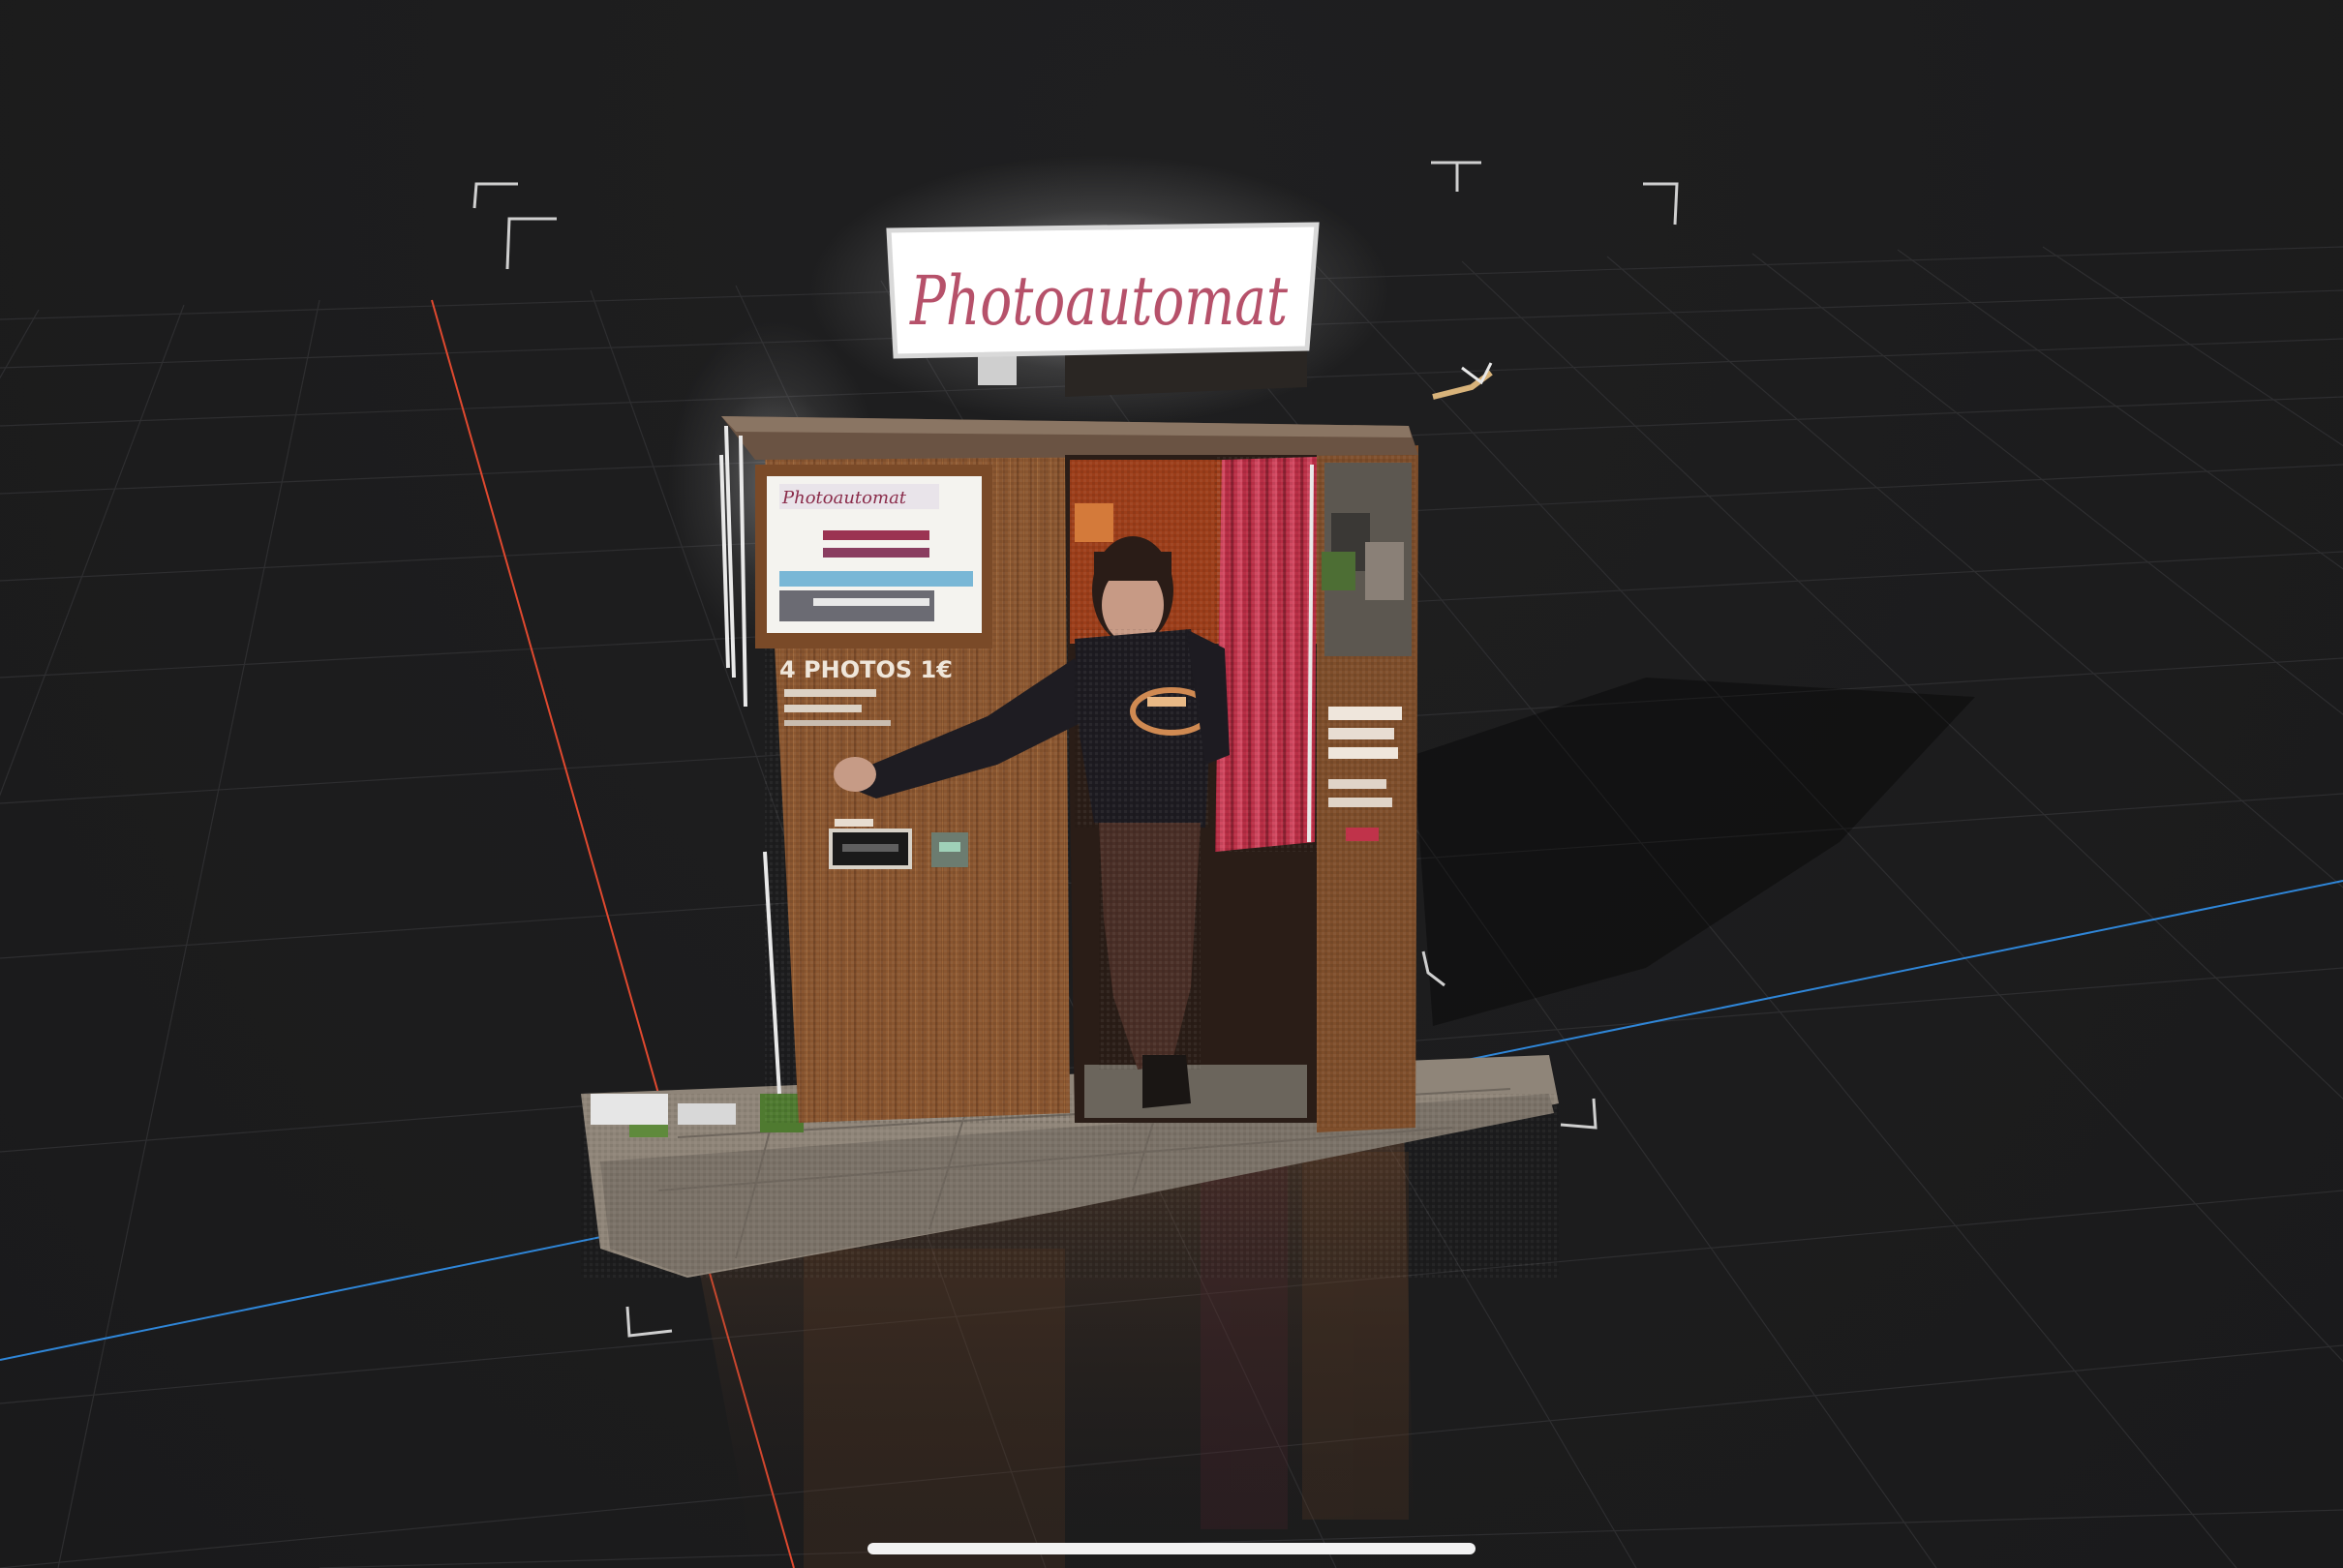 Image resolution: width=2343 pixels, height=1568 pixels. What do you see at coordinates (1456, 176) in the screenshot?
I see `bbox-corner-top-center` at bounding box center [1456, 176].